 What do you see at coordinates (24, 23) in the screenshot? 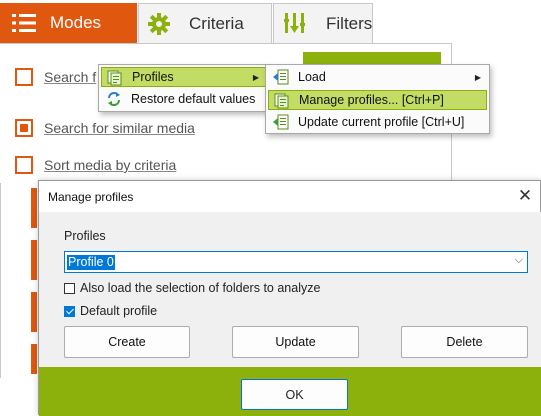
I see `list-icon` at bounding box center [24, 23].